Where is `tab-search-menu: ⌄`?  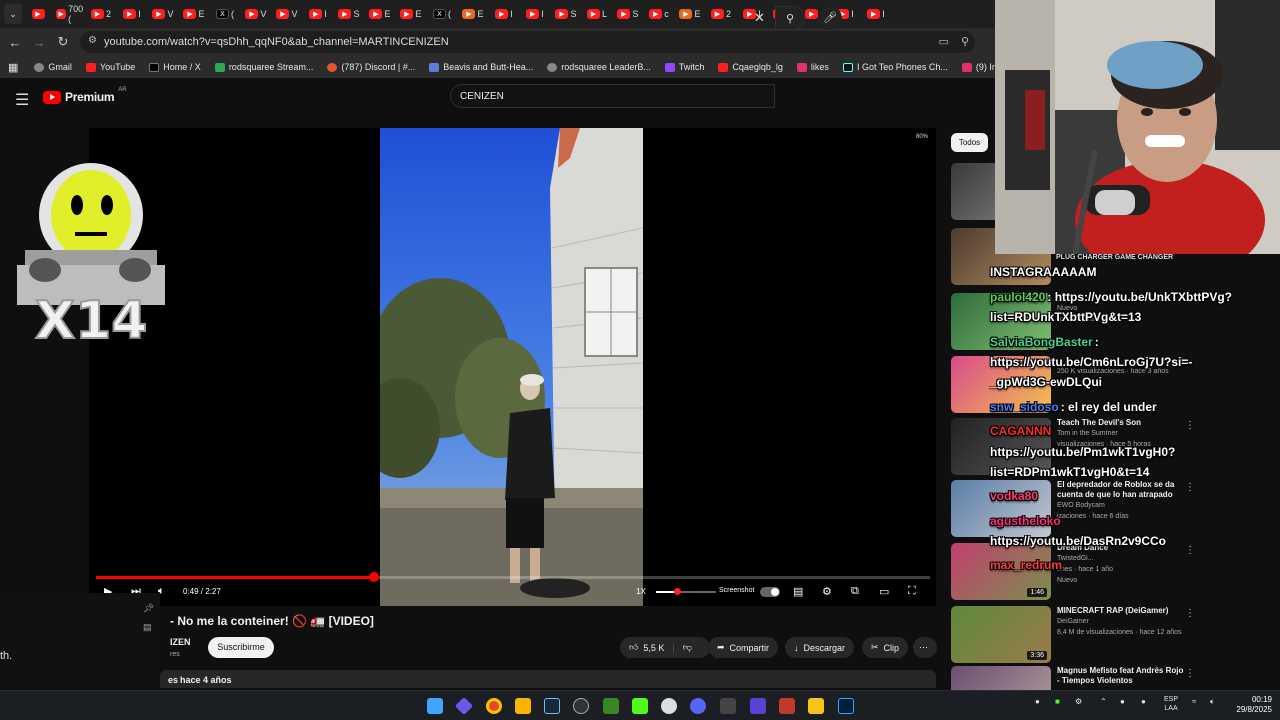 tab-search-menu: ⌄ is located at coordinates (13, 14).